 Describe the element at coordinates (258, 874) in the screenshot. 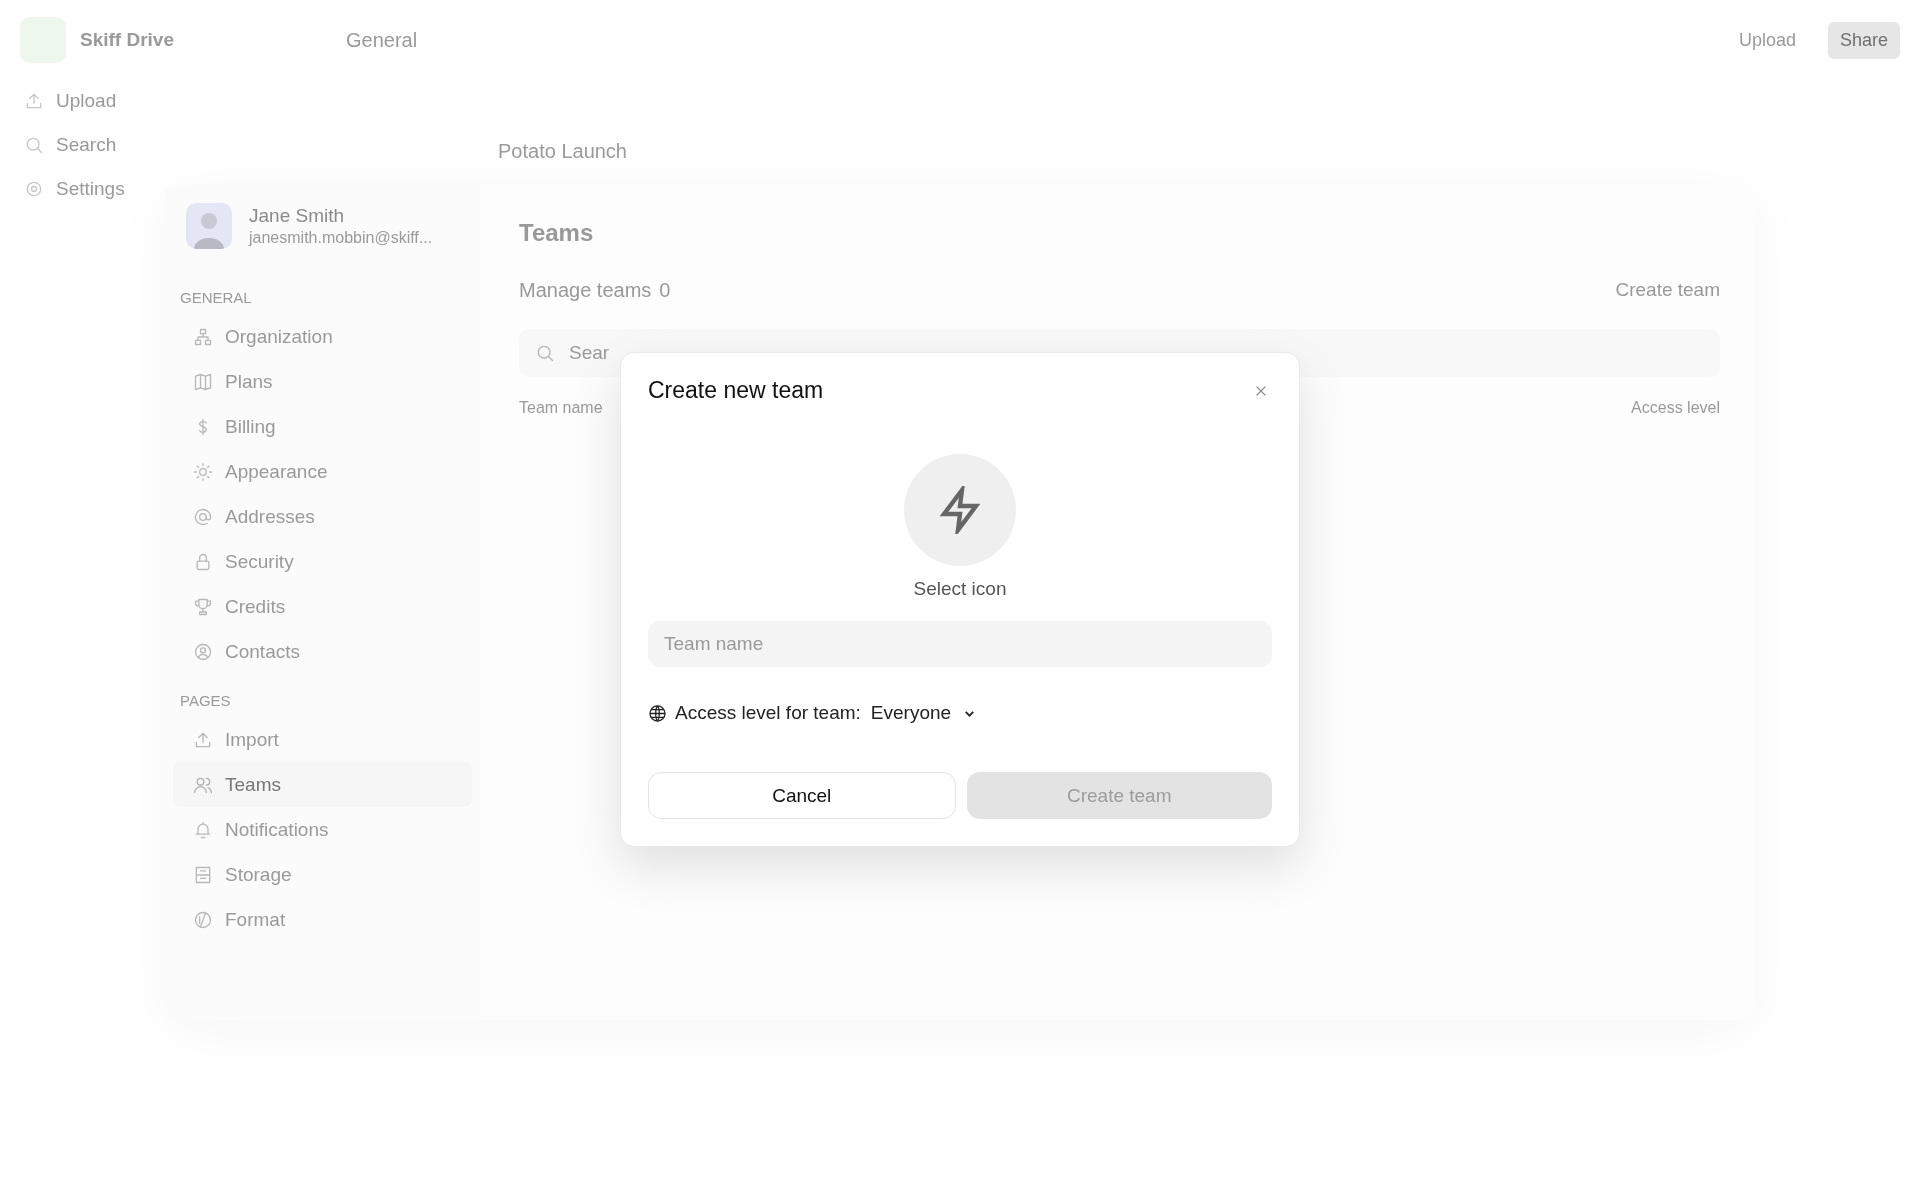

I see `menu-item-label: Storage` at that location.